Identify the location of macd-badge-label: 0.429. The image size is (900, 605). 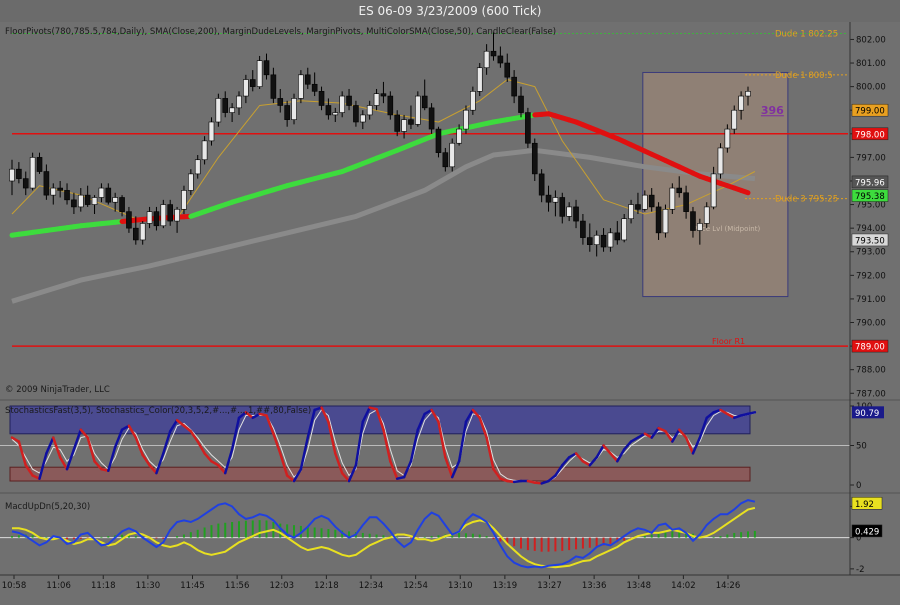
(867, 532).